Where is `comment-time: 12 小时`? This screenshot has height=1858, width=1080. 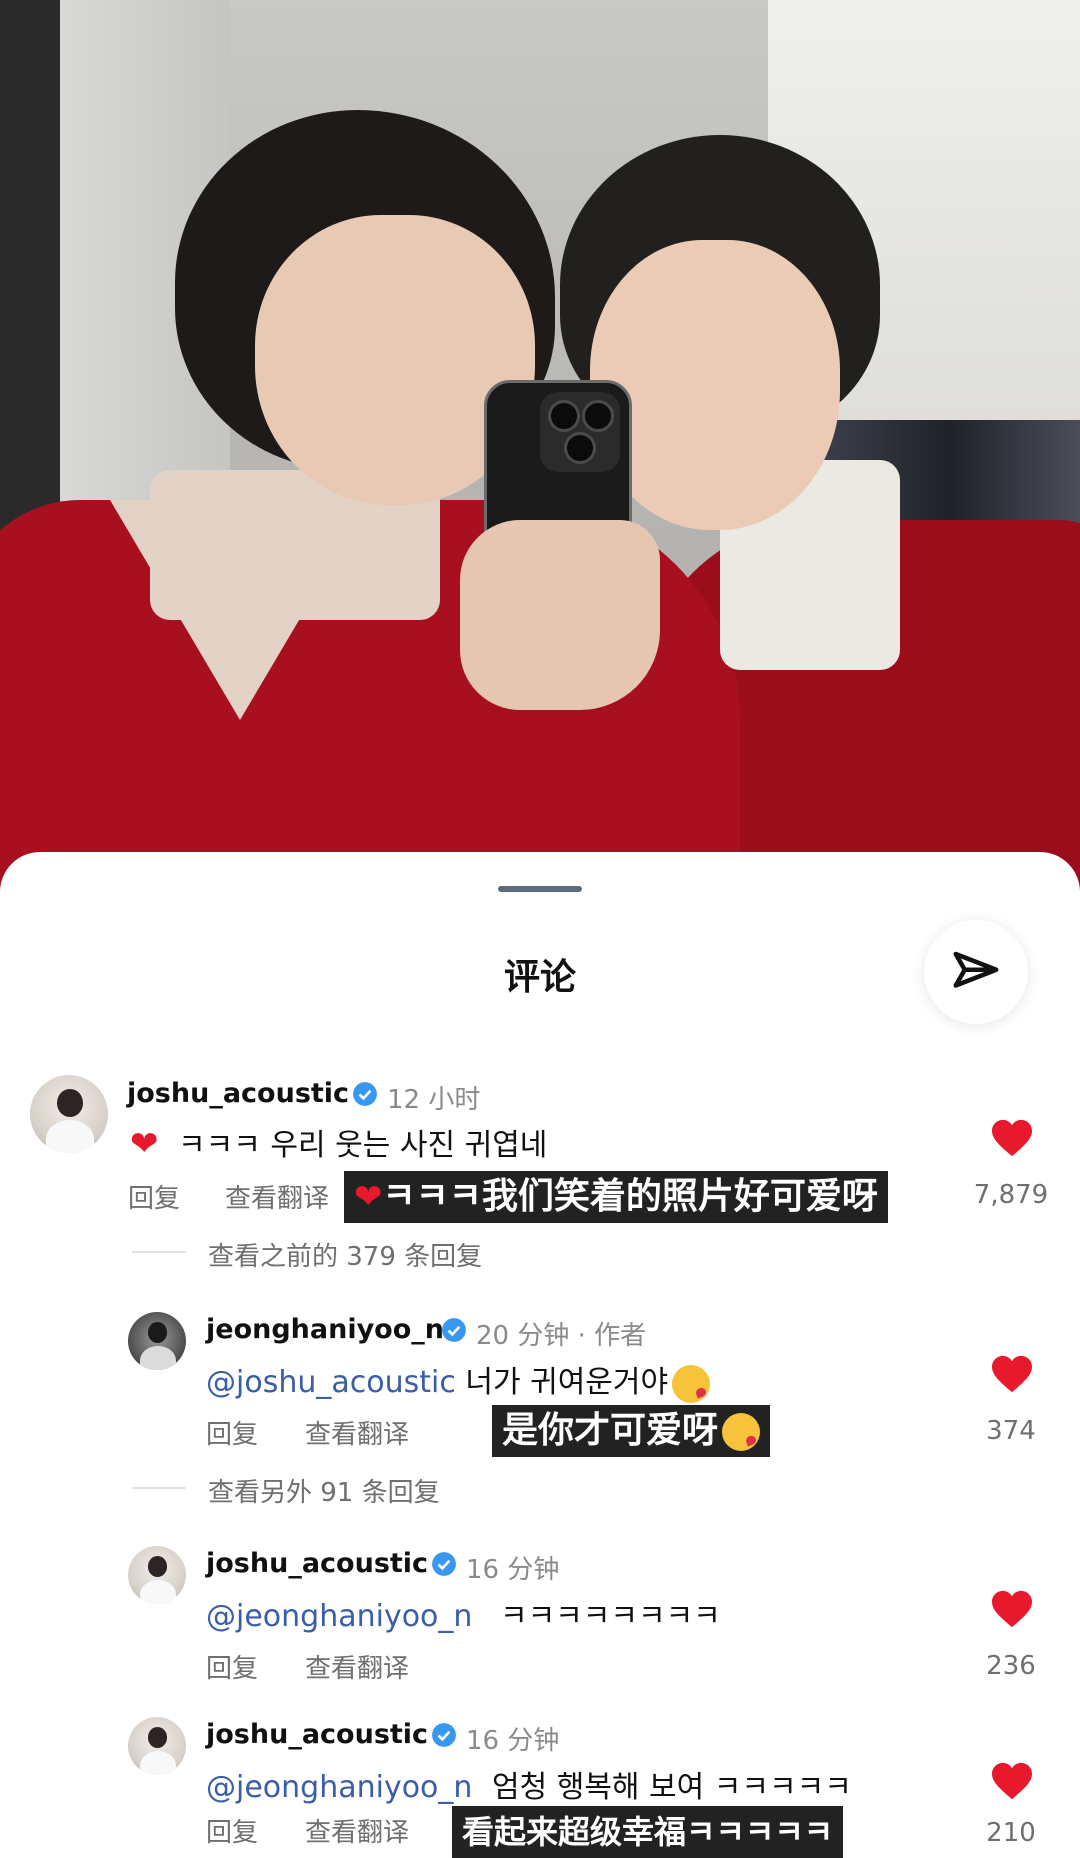
comment-time: 12 小时 is located at coordinates (434, 1100).